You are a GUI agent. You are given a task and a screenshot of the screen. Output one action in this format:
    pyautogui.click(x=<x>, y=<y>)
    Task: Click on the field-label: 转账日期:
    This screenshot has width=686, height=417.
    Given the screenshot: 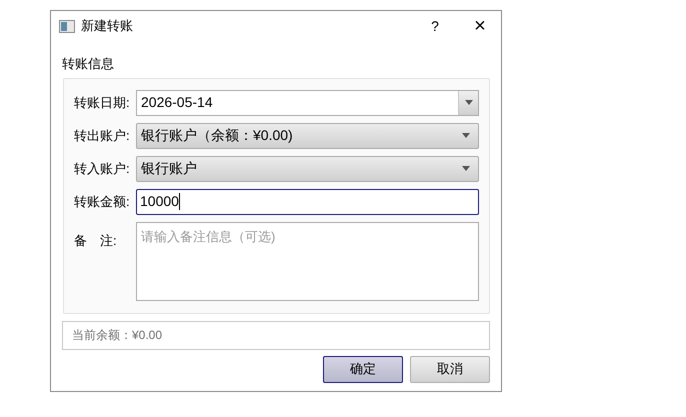 What is the action you would take?
    pyautogui.click(x=102, y=103)
    